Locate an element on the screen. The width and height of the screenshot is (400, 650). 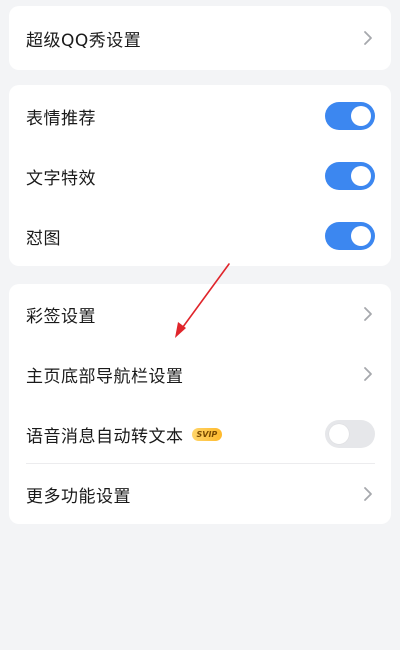
setting-label: 文字特效 is located at coordinates (61, 178).